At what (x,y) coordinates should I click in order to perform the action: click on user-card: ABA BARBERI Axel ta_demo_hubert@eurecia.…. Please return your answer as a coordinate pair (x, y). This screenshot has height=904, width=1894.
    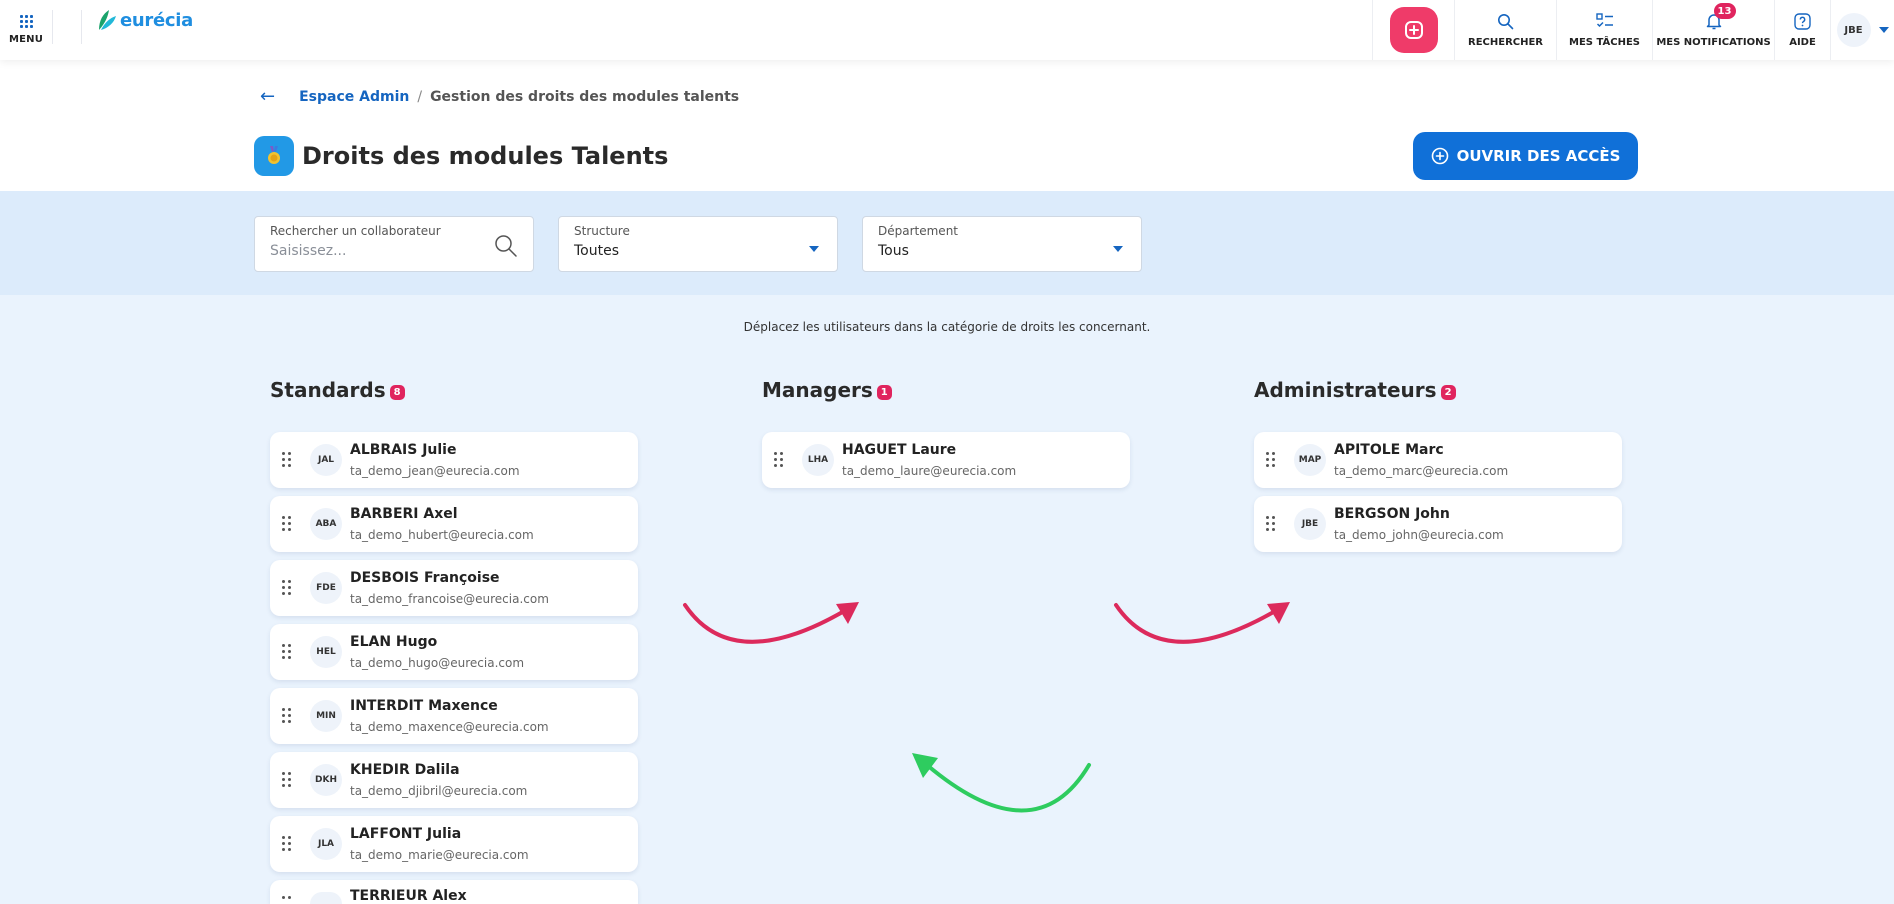
    Looking at the image, I should click on (454, 524).